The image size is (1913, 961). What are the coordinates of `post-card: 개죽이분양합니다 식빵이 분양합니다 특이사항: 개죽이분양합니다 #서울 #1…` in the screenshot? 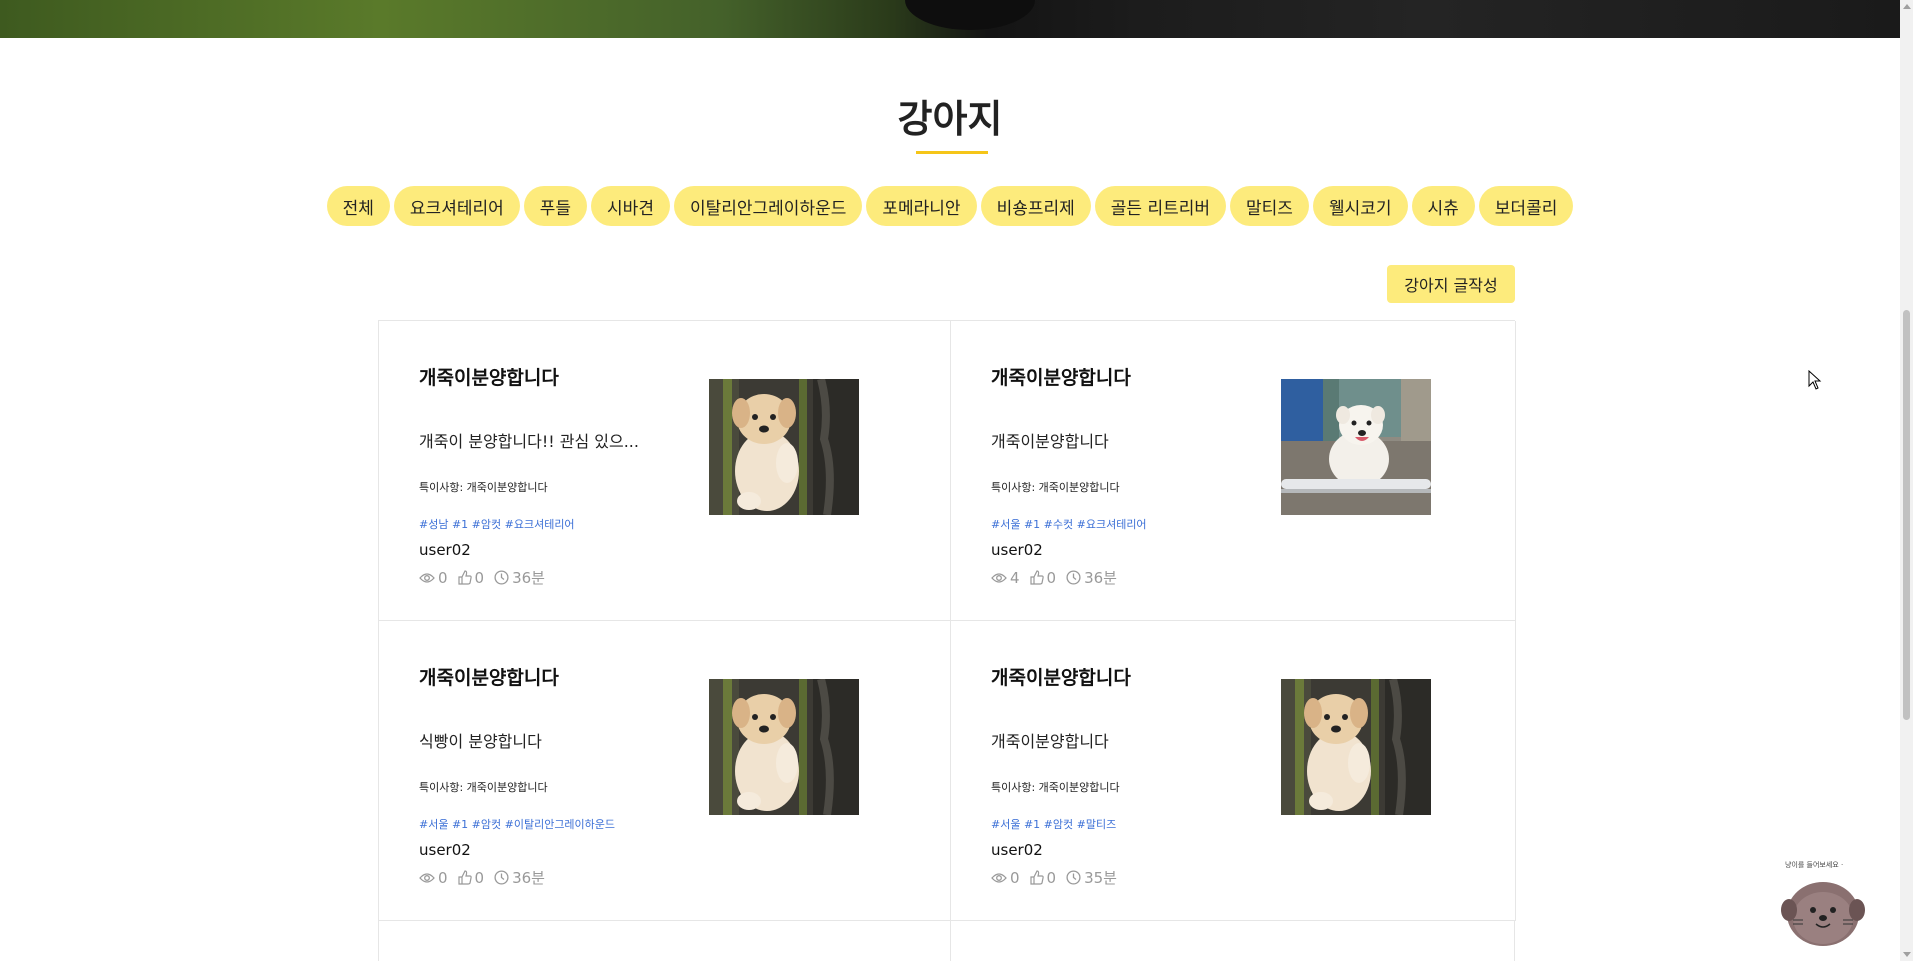 It's located at (665, 771).